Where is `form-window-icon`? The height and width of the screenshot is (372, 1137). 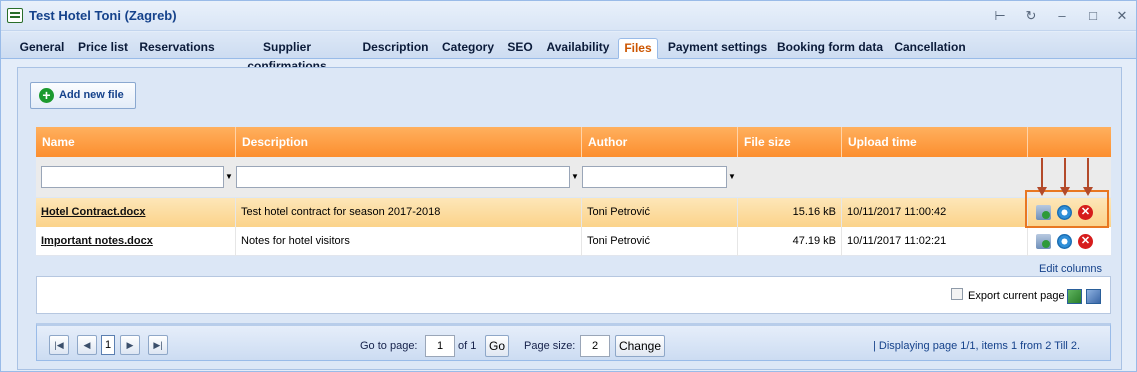 form-window-icon is located at coordinates (15, 15).